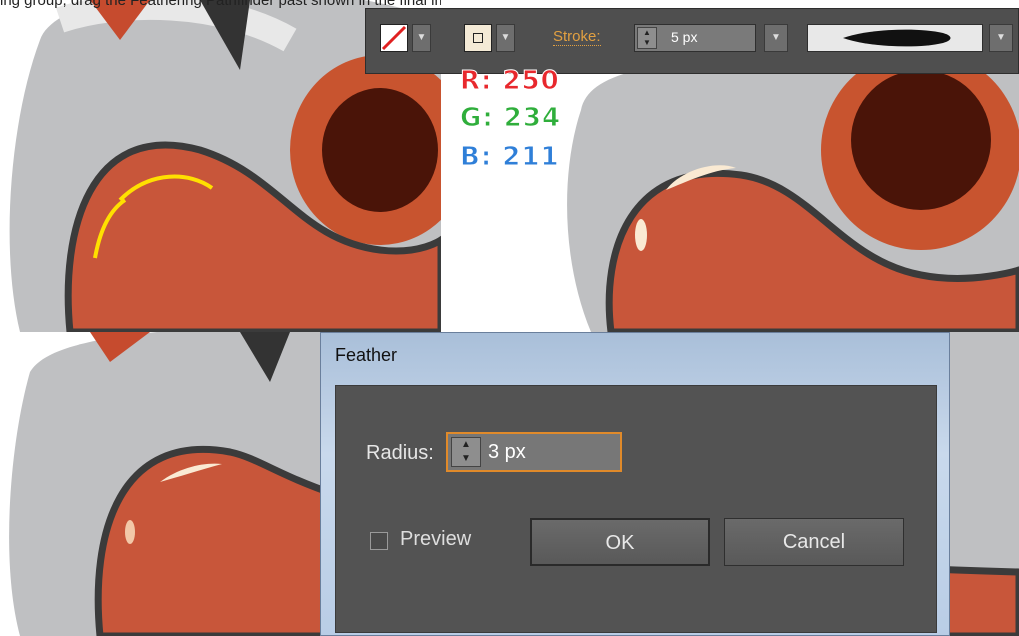  Describe the element at coordinates (366, 355) in the screenshot. I see `dialog-title: Feather` at that location.